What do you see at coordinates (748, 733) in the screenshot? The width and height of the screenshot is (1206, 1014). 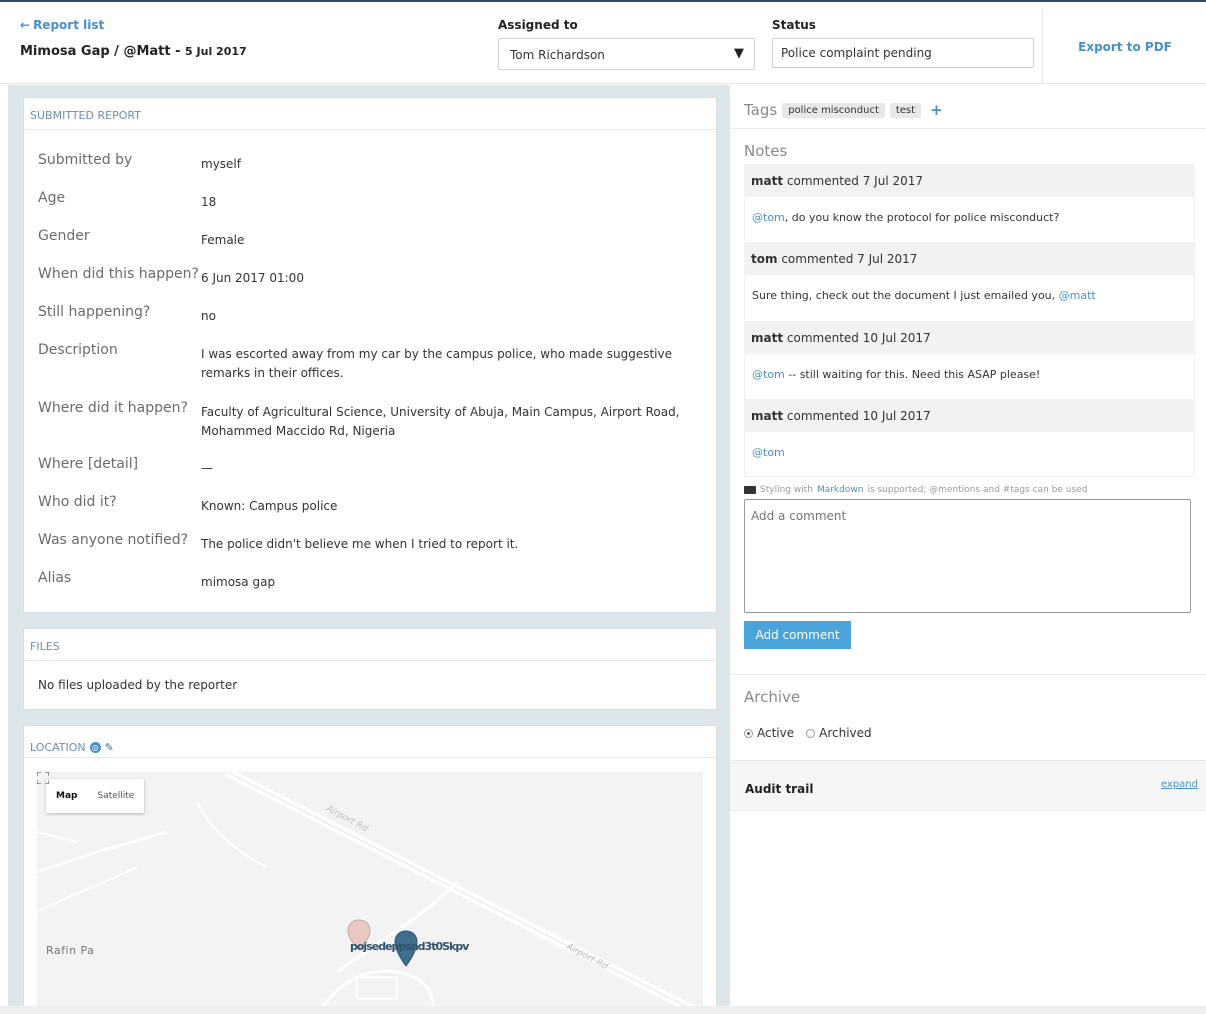 I see `radio-selected-icon` at bounding box center [748, 733].